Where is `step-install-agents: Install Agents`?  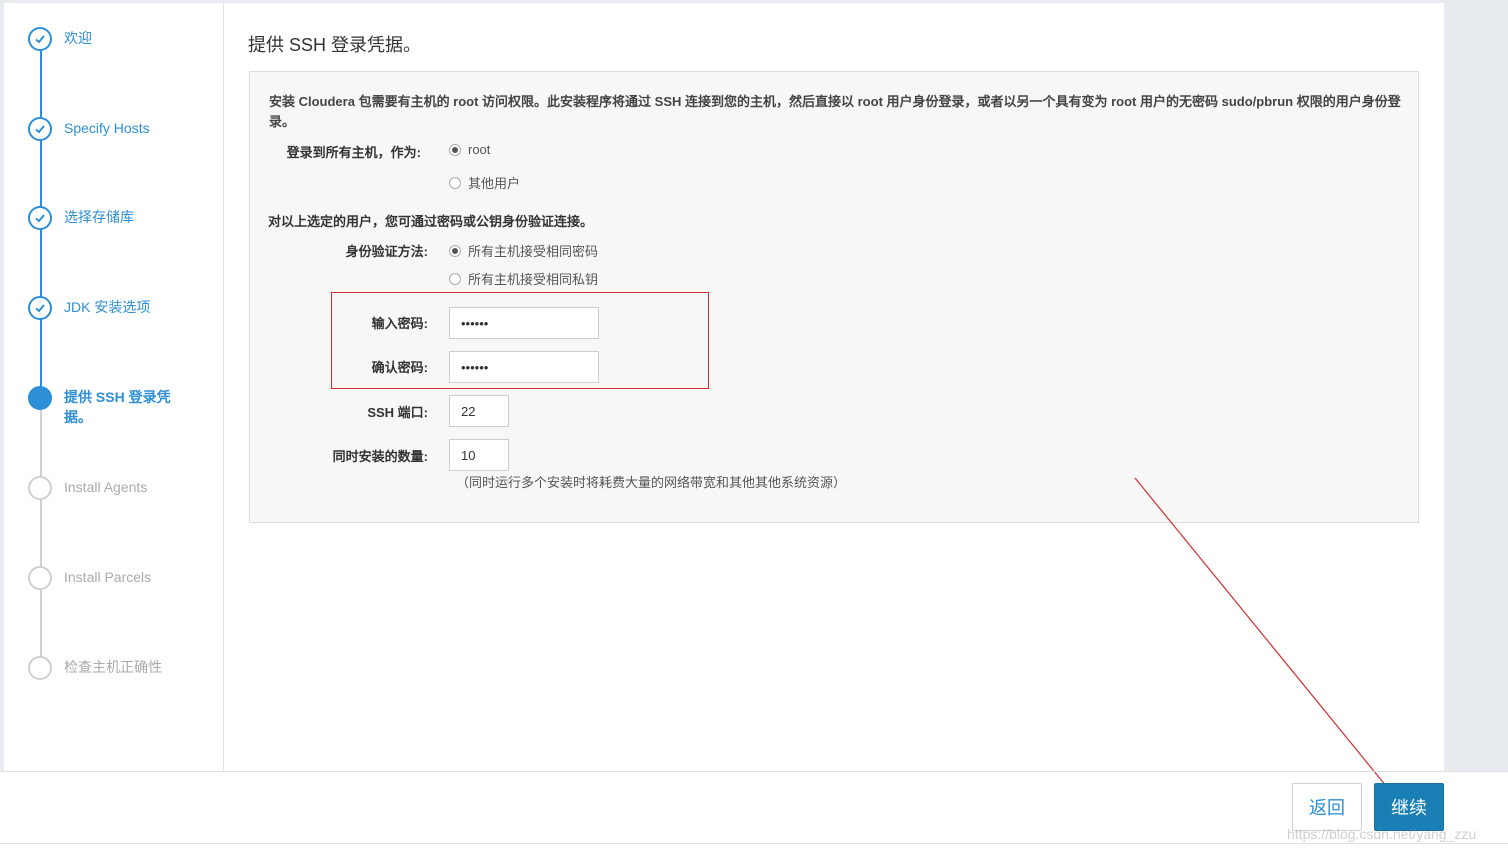
step-install-agents: Install Agents is located at coordinates (123, 488).